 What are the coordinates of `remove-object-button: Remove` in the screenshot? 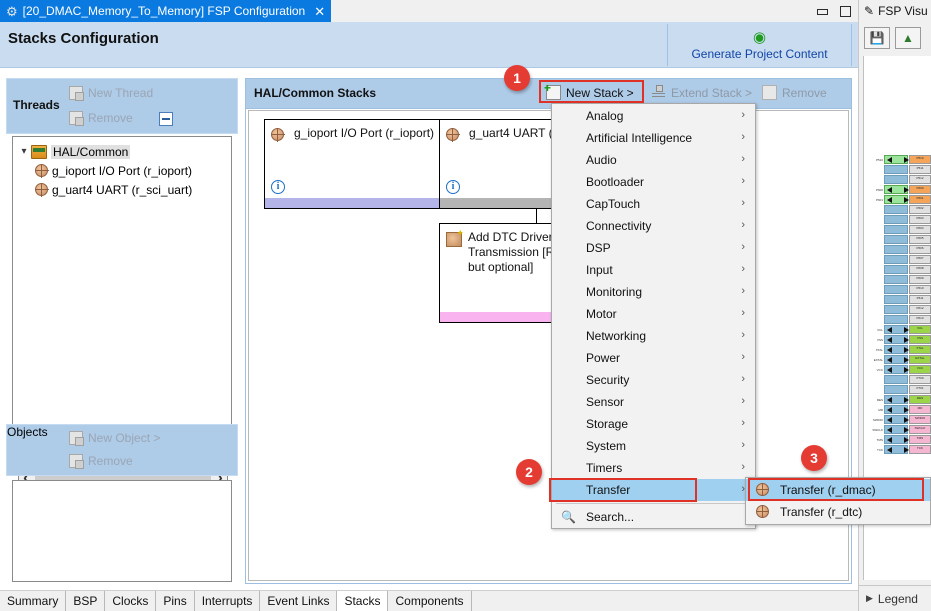 It's located at (101, 461).